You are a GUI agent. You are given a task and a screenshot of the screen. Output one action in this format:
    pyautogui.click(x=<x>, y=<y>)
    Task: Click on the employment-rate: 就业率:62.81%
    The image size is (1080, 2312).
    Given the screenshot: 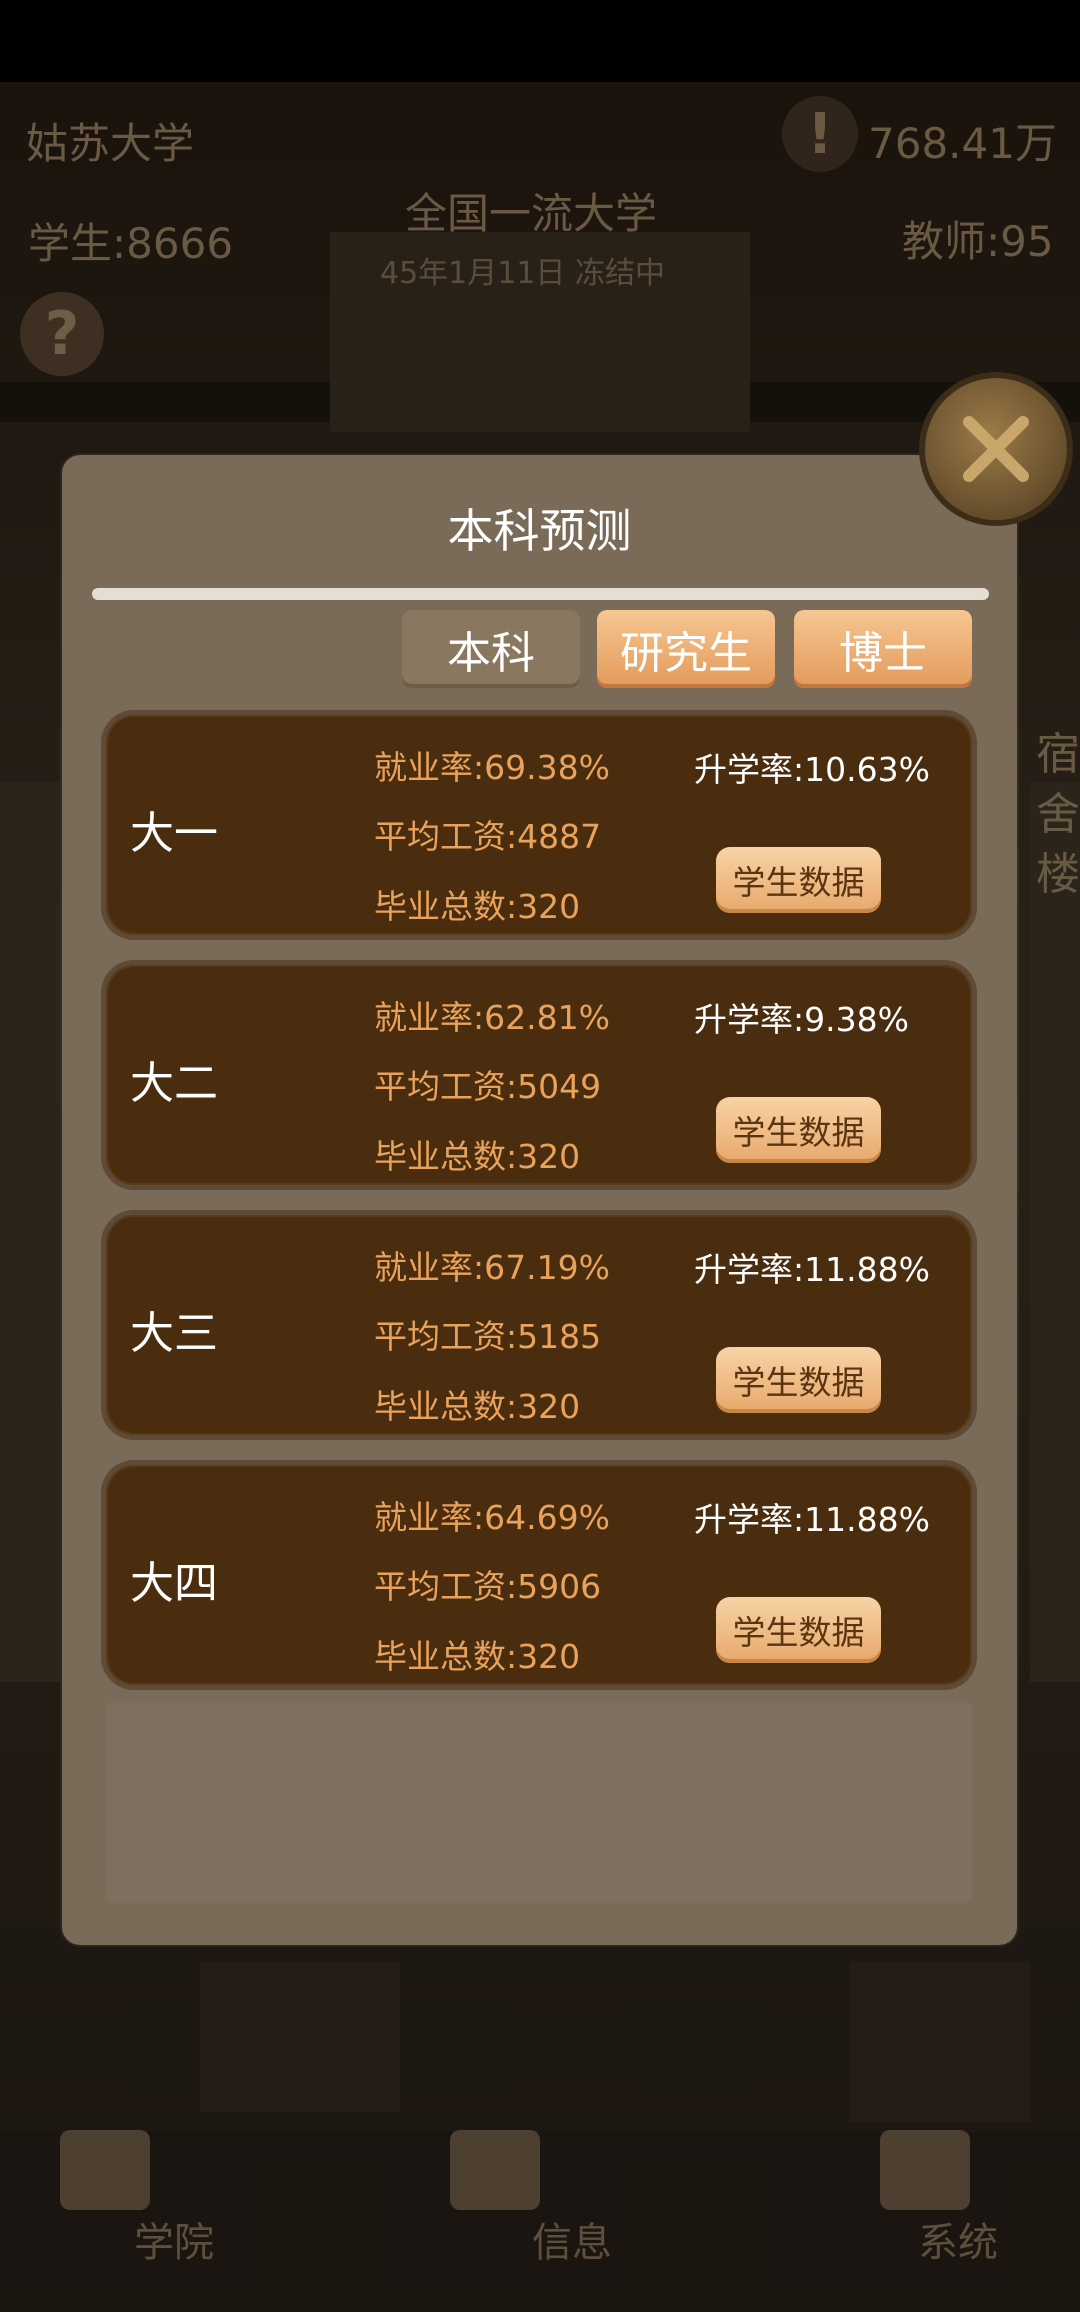 What is the action you would take?
    pyautogui.click(x=492, y=1017)
    